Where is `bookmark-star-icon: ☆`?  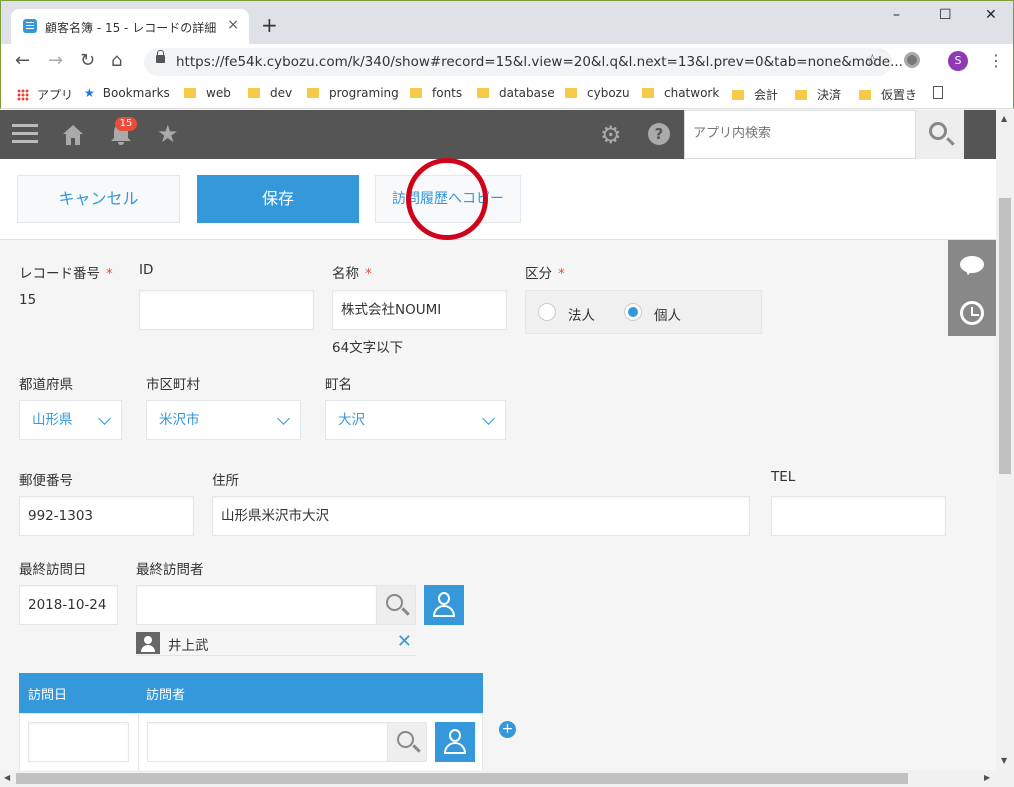
bookmark-star-icon: ☆ is located at coordinates (872, 61).